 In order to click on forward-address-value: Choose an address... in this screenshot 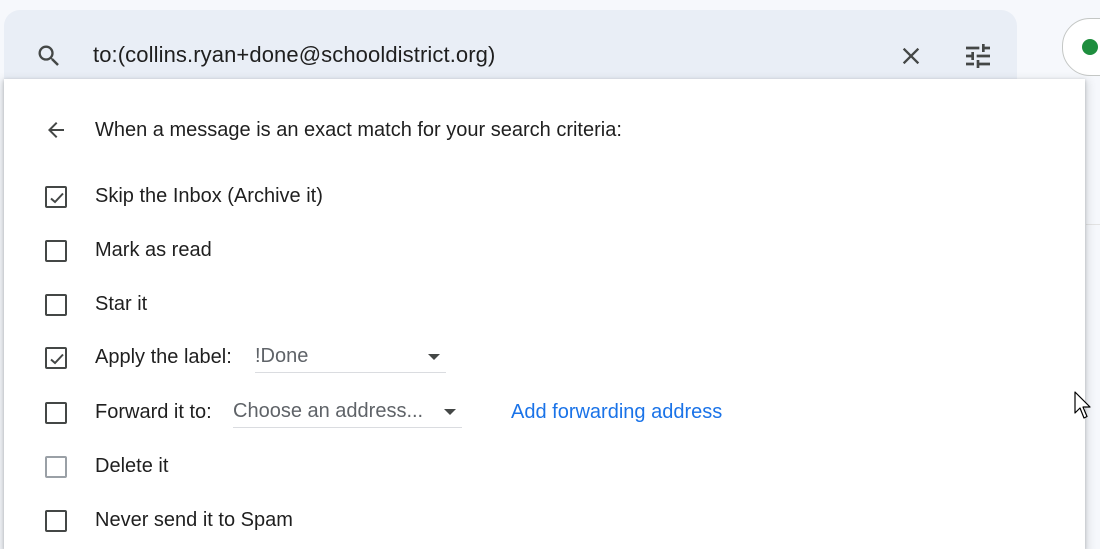, I will do `click(328, 411)`.